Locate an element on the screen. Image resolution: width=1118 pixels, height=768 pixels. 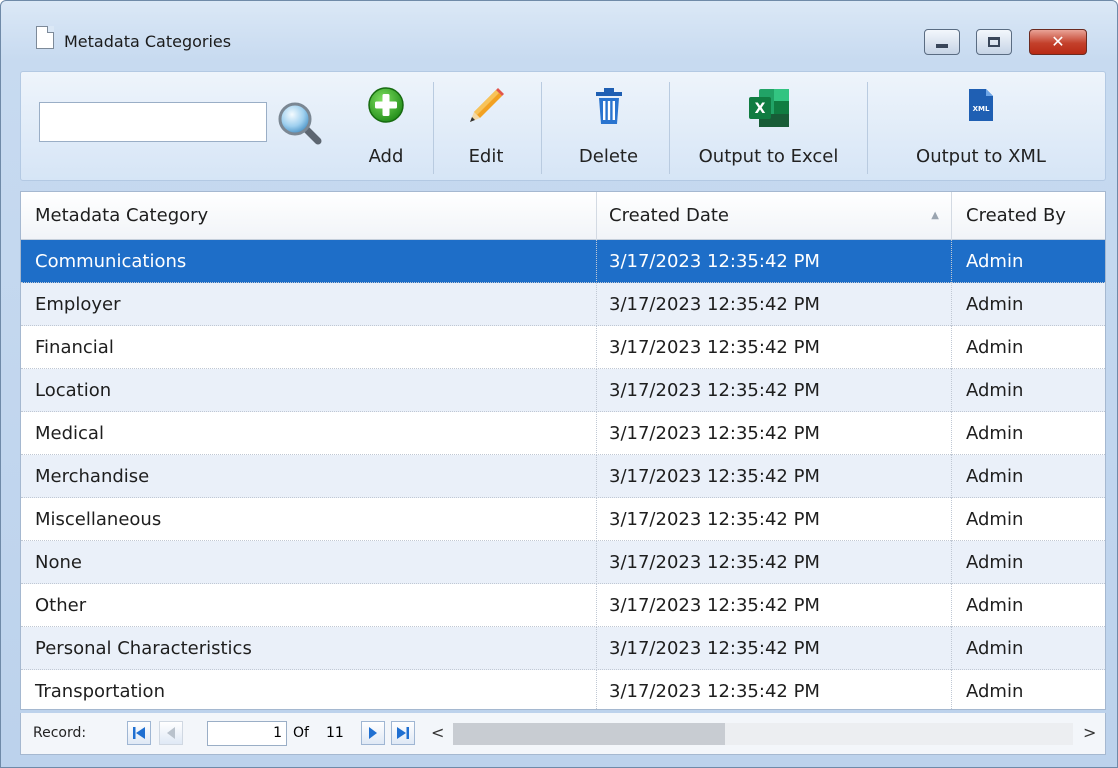
edit-button: Edit is located at coordinates (486, 128).